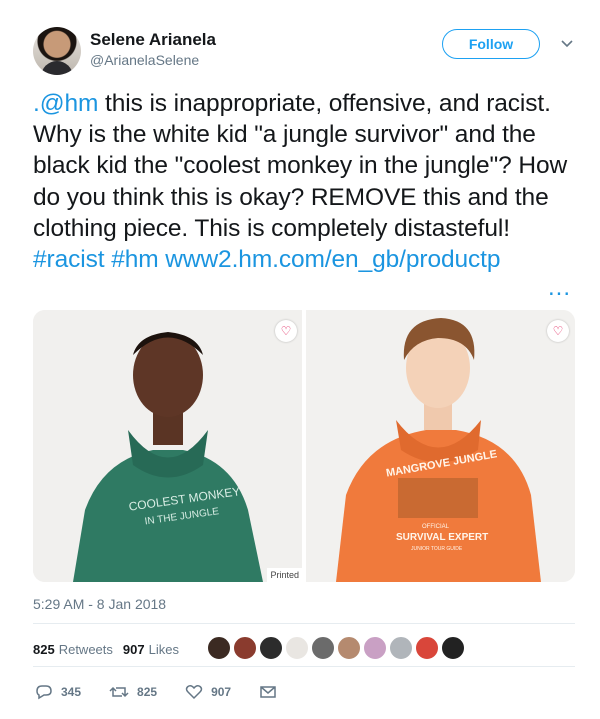  Describe the element at coordinates (174, 692) in the screenshot. I see `tweet-actions: 345 825 907` at that location.